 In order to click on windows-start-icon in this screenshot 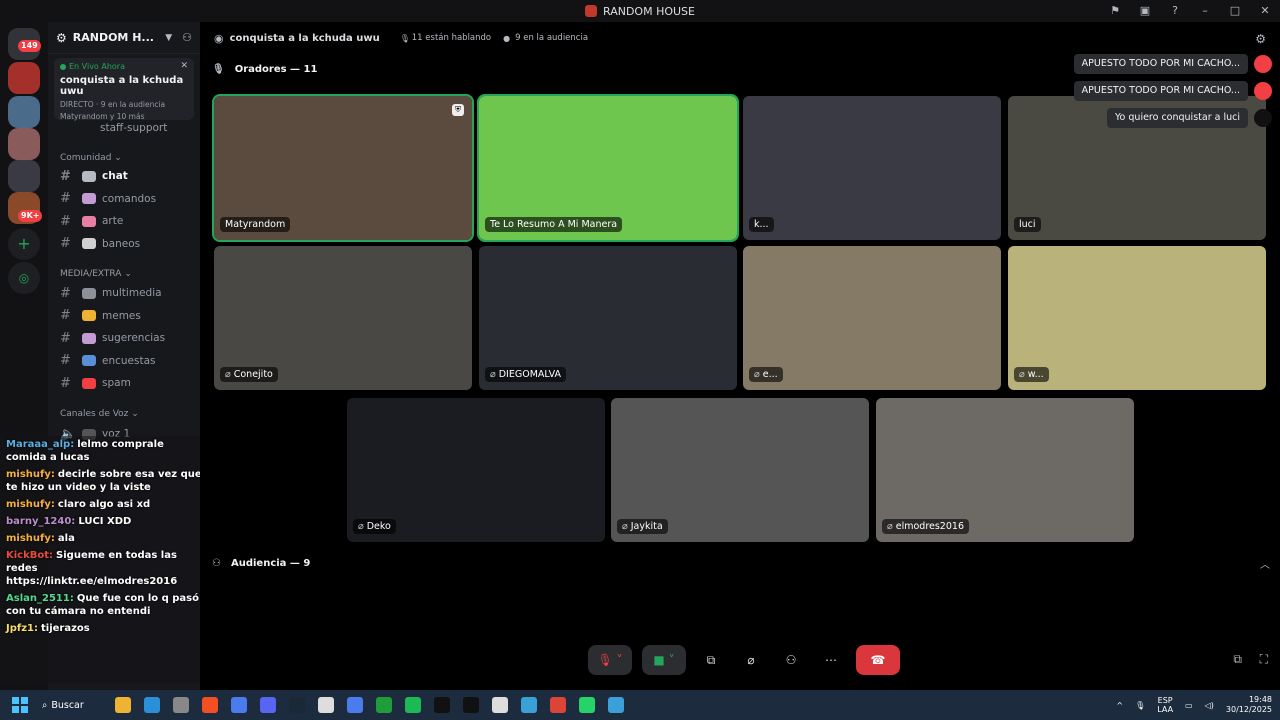, I will do `click(20, 705)`.